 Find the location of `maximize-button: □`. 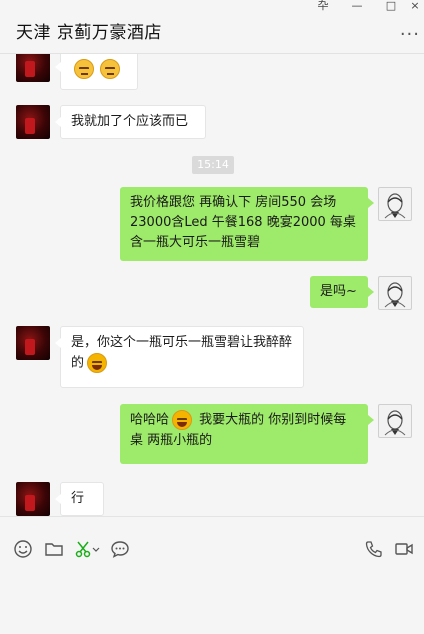

maximize-button: □ is located at coordinates (391, 7).